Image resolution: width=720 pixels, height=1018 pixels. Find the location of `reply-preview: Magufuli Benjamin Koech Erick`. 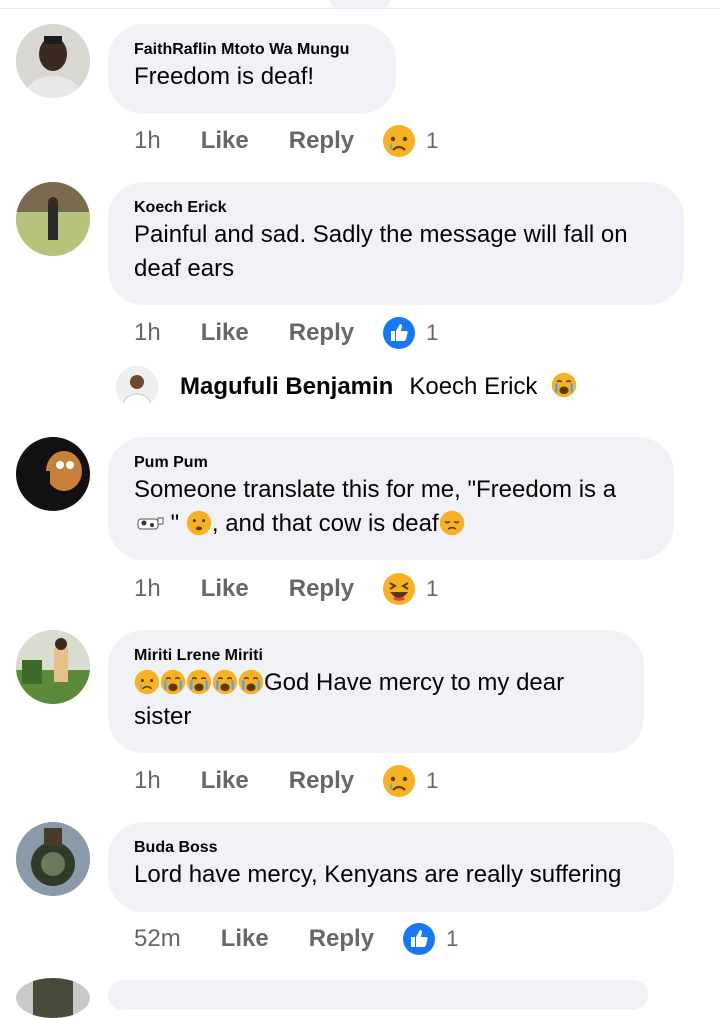

reply-preview: Magufuli Benjamin Koech Erick is located at coordinates (348, 387).